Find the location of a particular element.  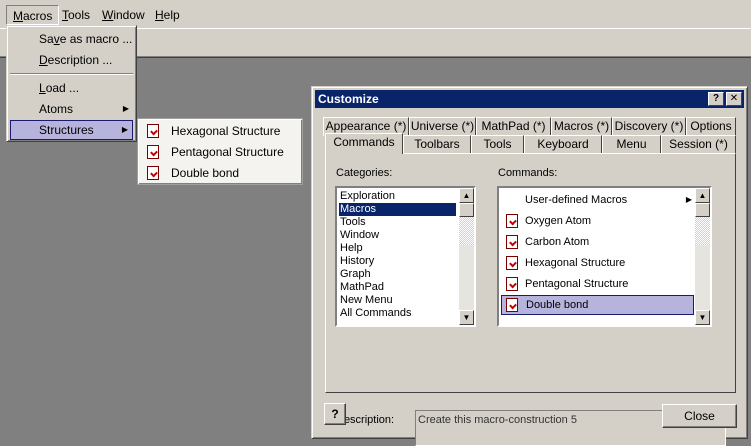

categories-scrollbar: ▲ ▼ is located at coordinates (466, 256).